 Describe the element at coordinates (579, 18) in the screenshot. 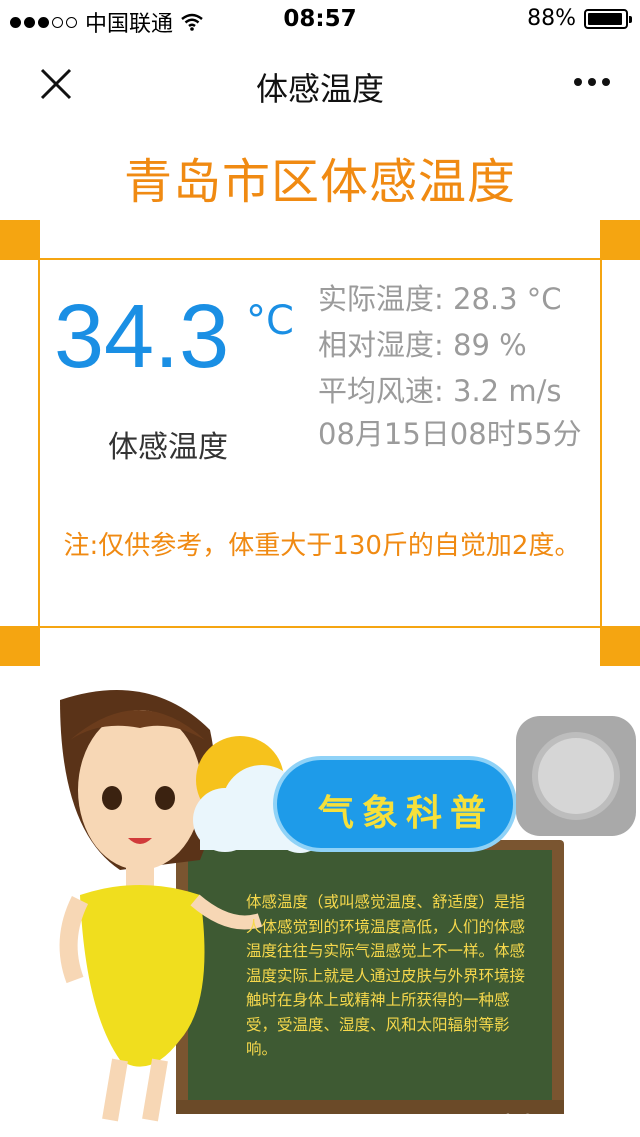

I see `status-right: 88%` at that location.